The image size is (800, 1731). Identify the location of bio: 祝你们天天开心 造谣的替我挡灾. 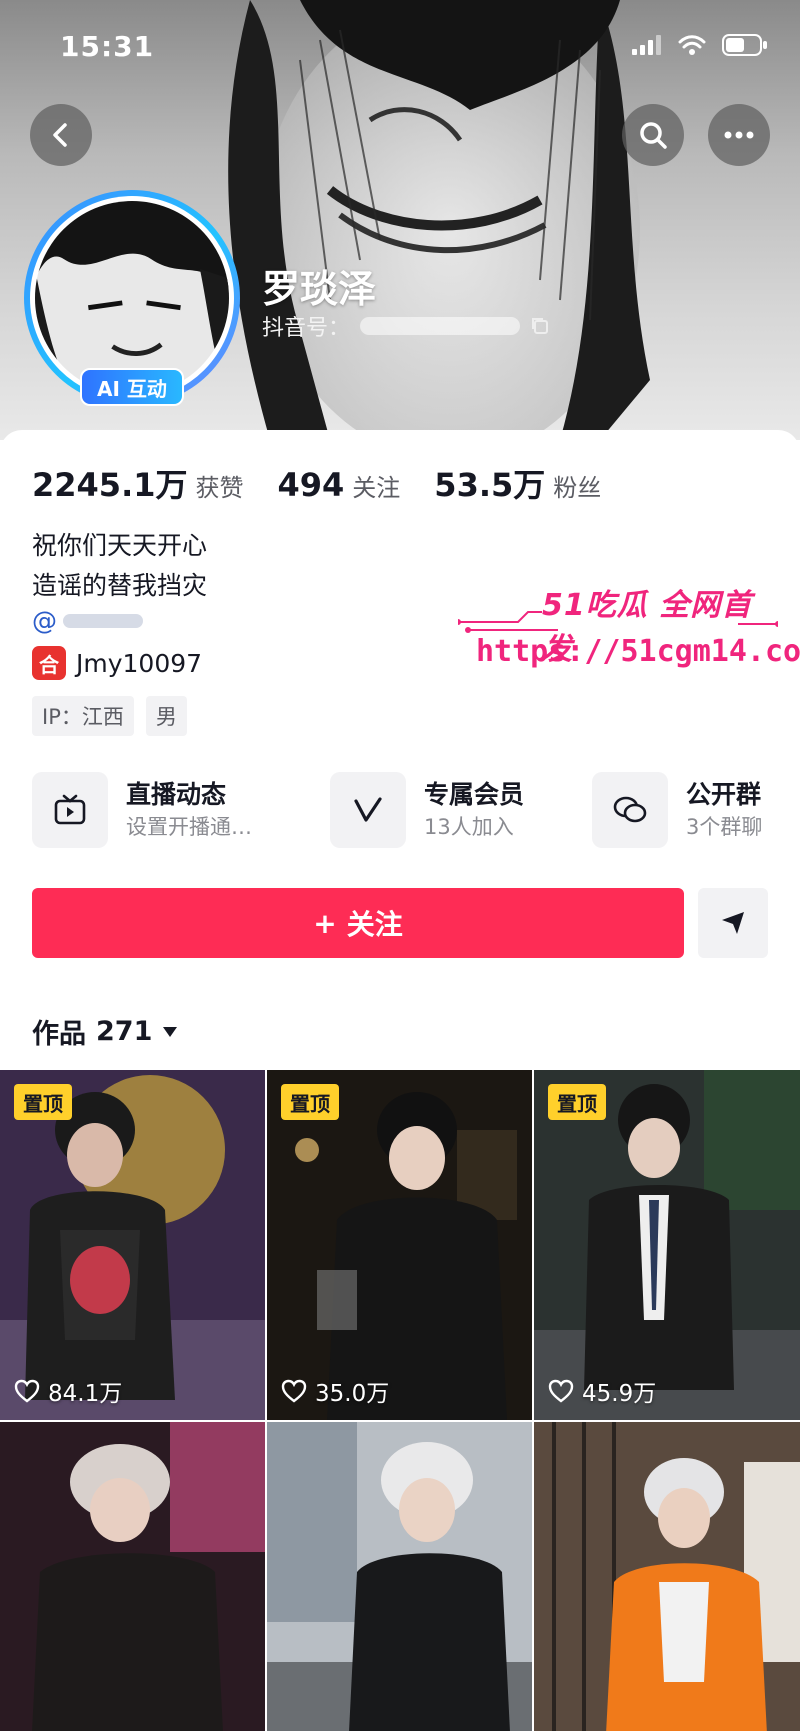
(119, 566).